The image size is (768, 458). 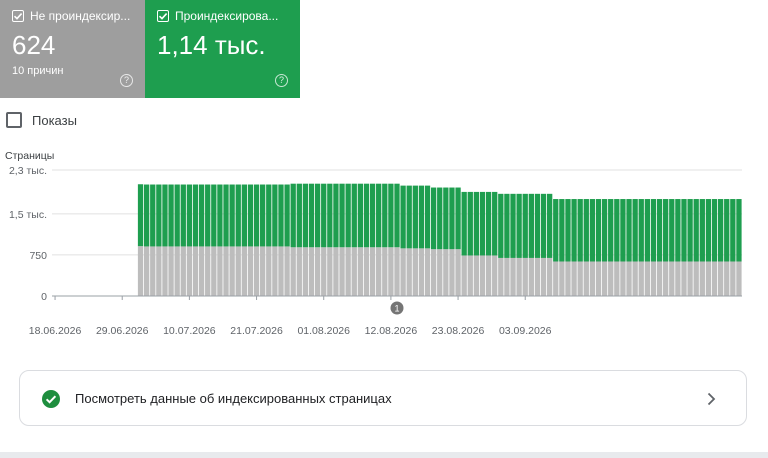 What do you see at coordinates (222, 49) in the screenshot?
I see `tile-indexed: Проиндексирова... 1,14 тыс. ?` at bounding box center [222, 49].